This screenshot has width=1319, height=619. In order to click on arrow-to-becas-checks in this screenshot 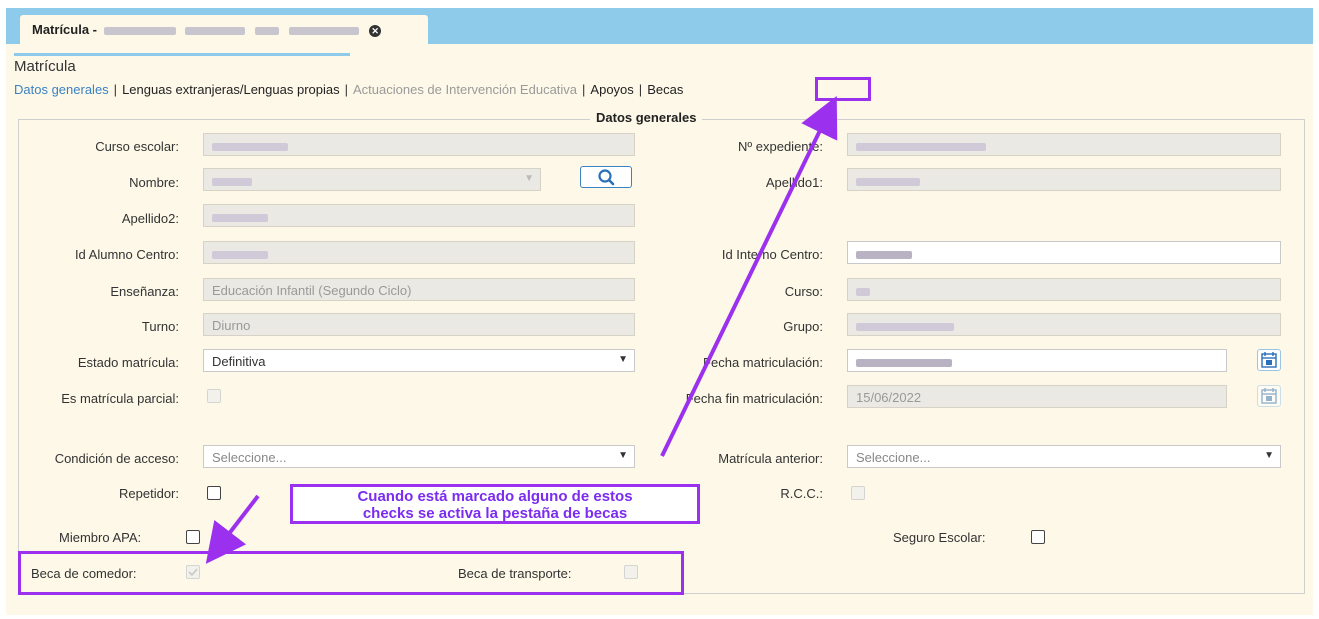, I will do `click(232, 529)`.